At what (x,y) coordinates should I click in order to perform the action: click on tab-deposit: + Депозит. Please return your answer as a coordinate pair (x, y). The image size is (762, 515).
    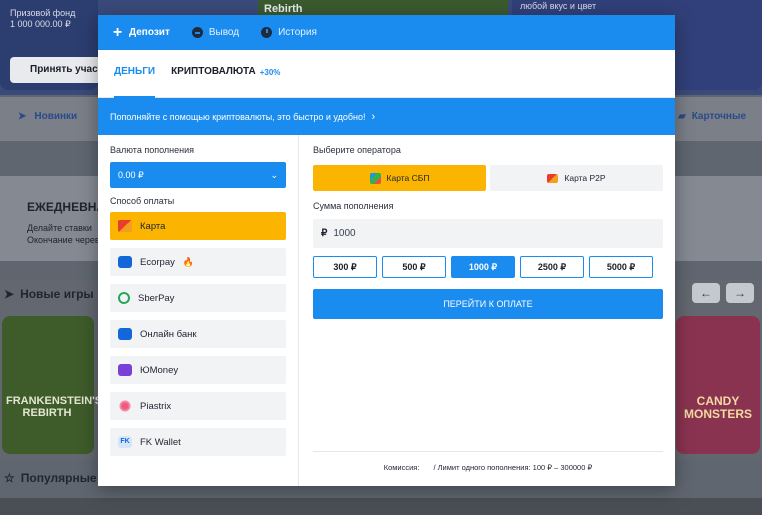
    Looking at the image, I should click on (141, 32).